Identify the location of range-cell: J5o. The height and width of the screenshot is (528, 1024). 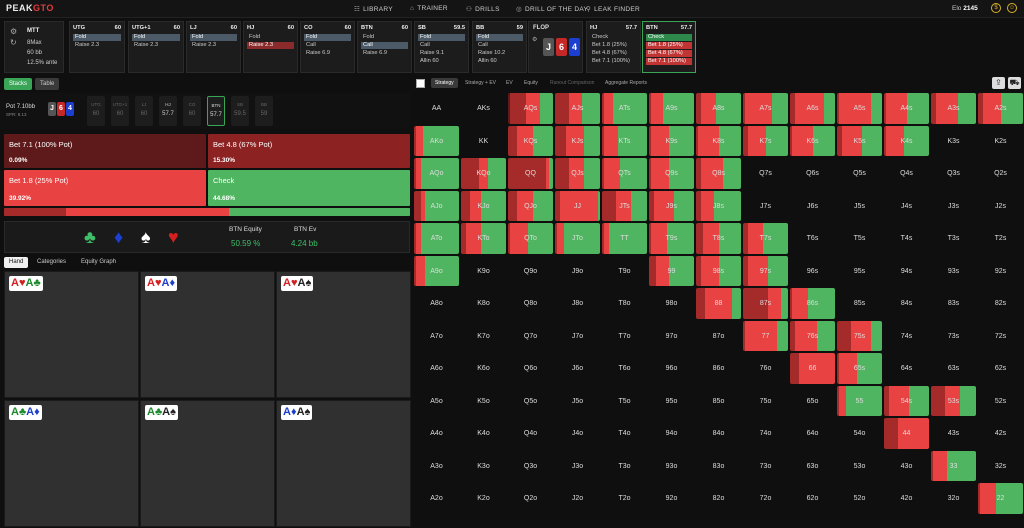
(577, 401).